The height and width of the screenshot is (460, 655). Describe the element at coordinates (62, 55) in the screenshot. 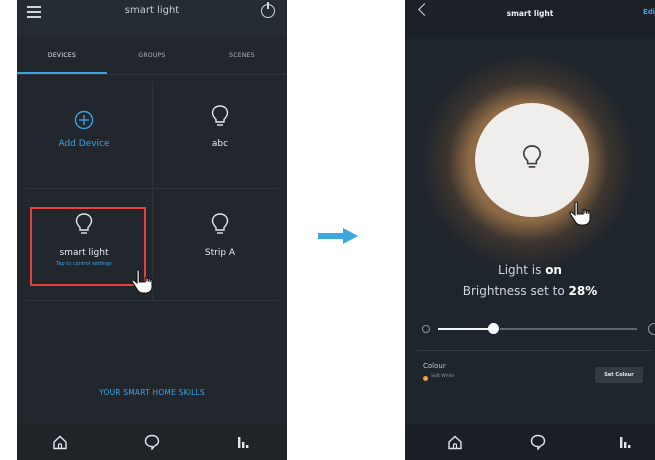

I see `tab-devices: DEVICES` at that location.